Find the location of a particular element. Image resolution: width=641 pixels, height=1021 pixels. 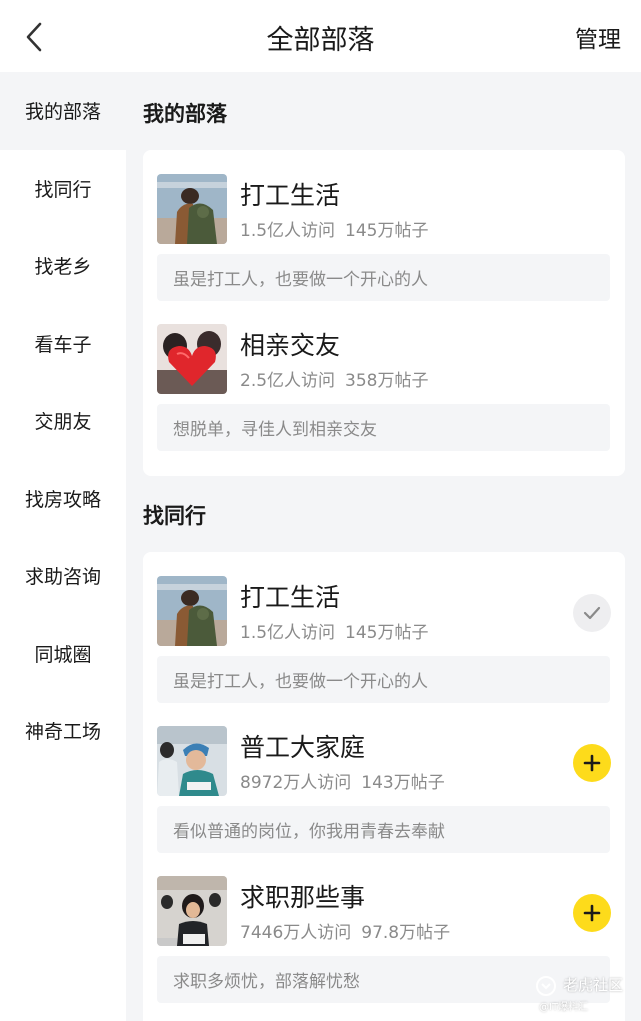

tribe-item: 普工大家庭 8972万人访问 143万帖子 看似普通的岗位，你我用青春去奉献 is located at coordinates (384, 801).